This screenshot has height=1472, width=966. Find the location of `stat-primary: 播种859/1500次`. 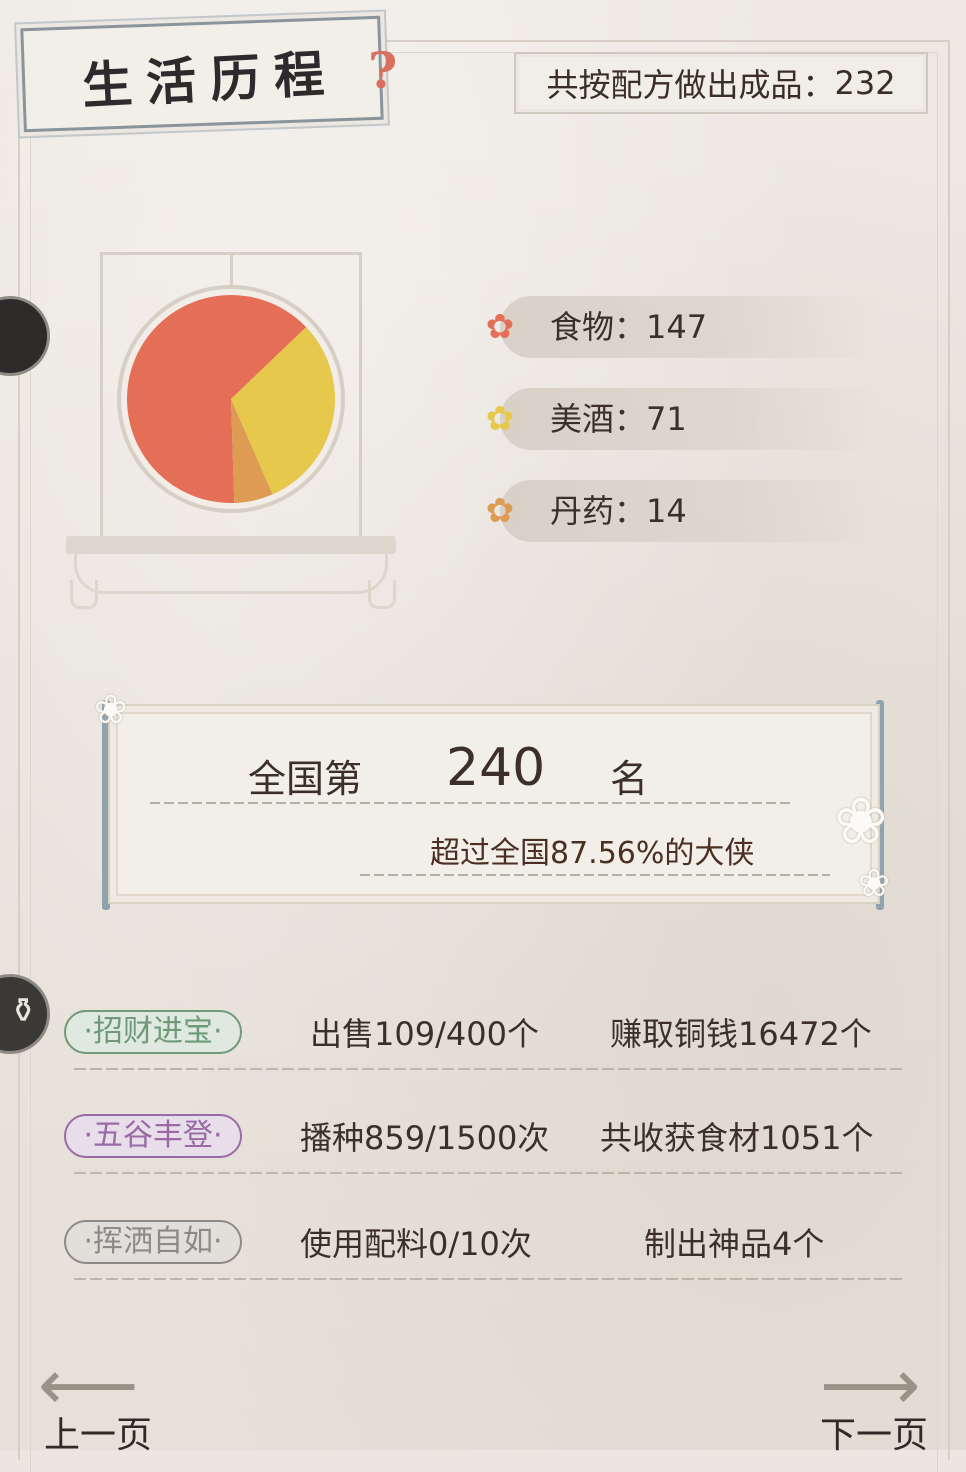

stat-primary: 播种859/1500次 is located at coordinates (425, 1138).